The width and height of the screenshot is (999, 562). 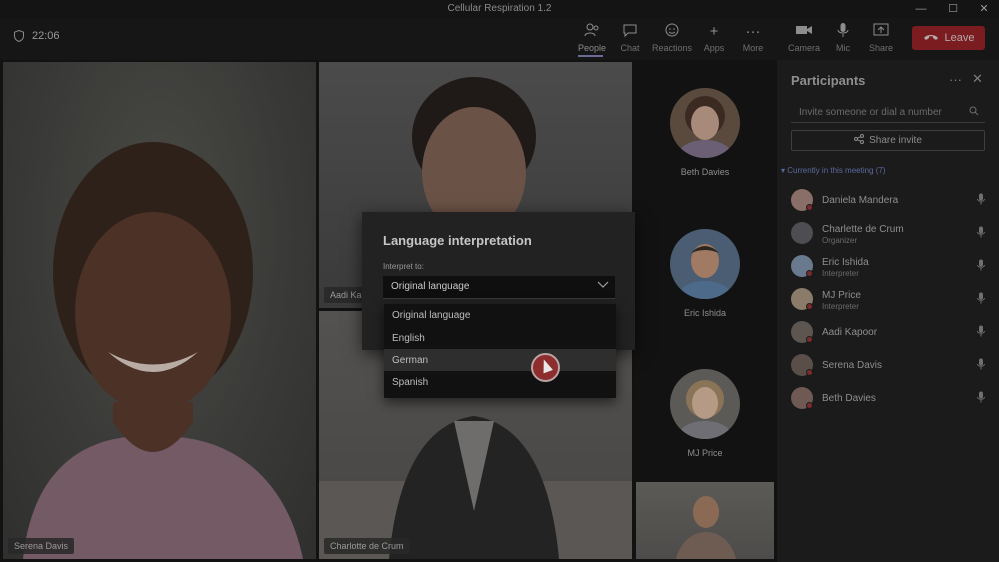 I want to click on participant-row: MJ Price Interpreter, so click(x=890, y=298).